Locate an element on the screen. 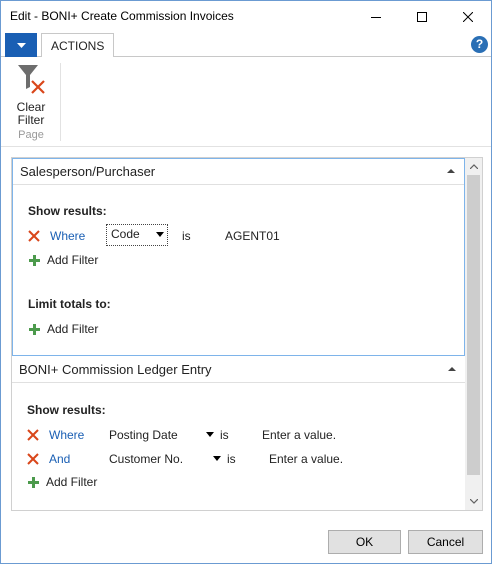 The height and width of the screenshot is (564, 492). close-button is located at coordinates (468, 16).